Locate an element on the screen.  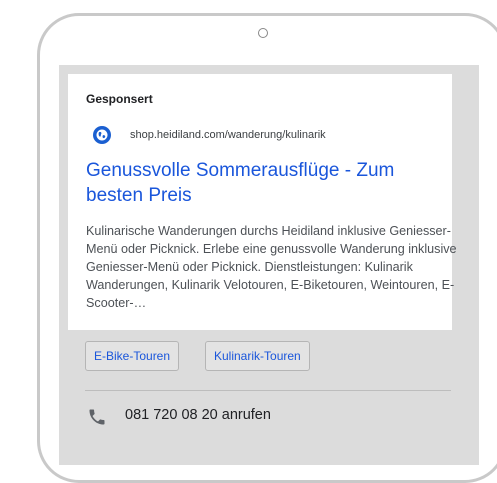
call-label: 081 720 08 20 anrufen is located at coordinates (198, 415).